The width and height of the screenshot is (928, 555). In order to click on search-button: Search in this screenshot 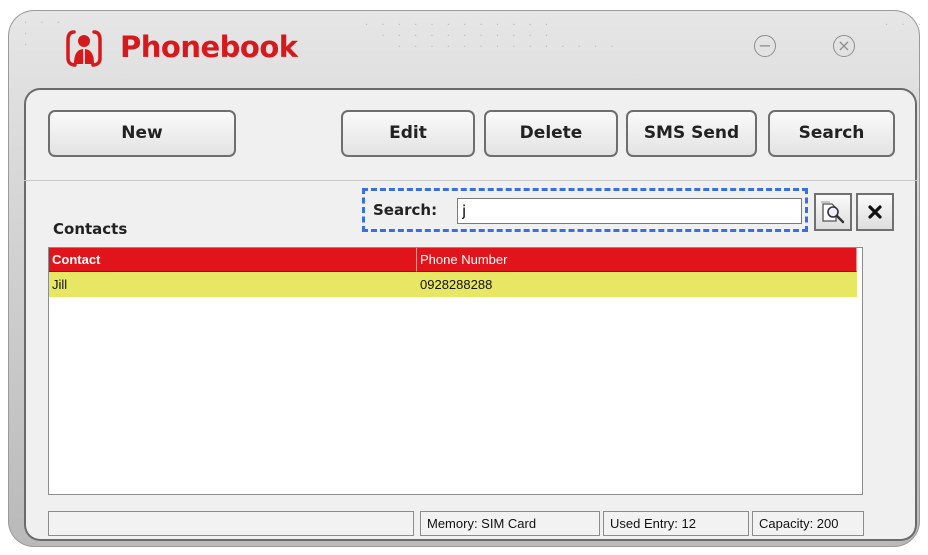, I will do `click(831, 133)`.